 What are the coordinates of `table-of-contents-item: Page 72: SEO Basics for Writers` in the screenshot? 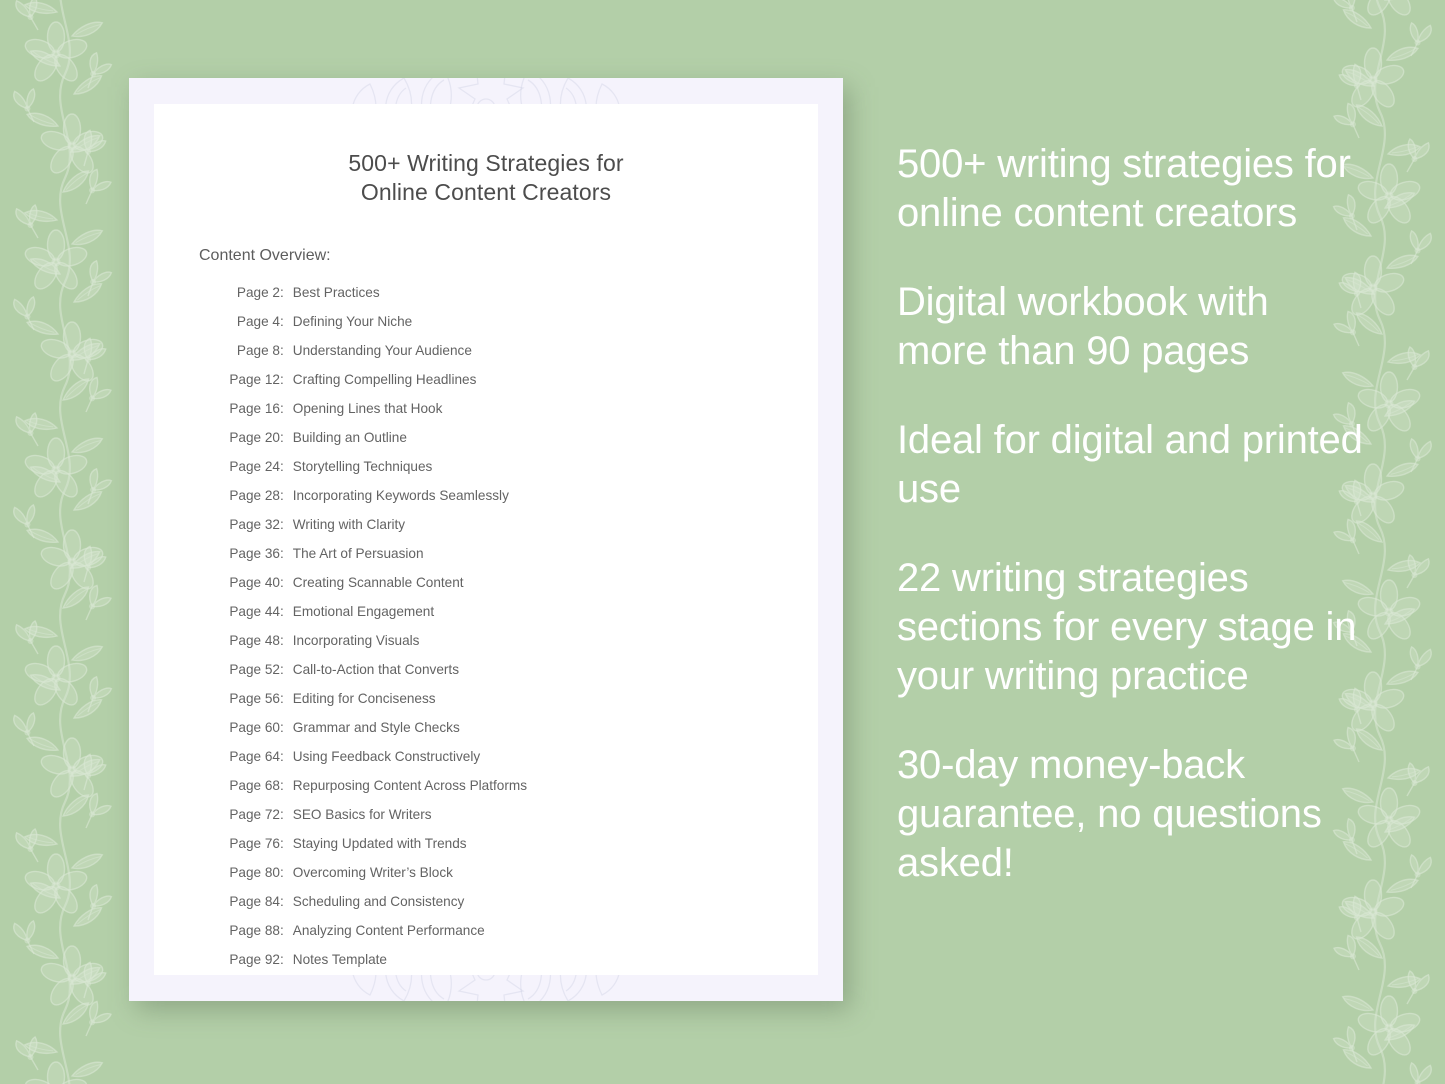 It's located at (520, 822).